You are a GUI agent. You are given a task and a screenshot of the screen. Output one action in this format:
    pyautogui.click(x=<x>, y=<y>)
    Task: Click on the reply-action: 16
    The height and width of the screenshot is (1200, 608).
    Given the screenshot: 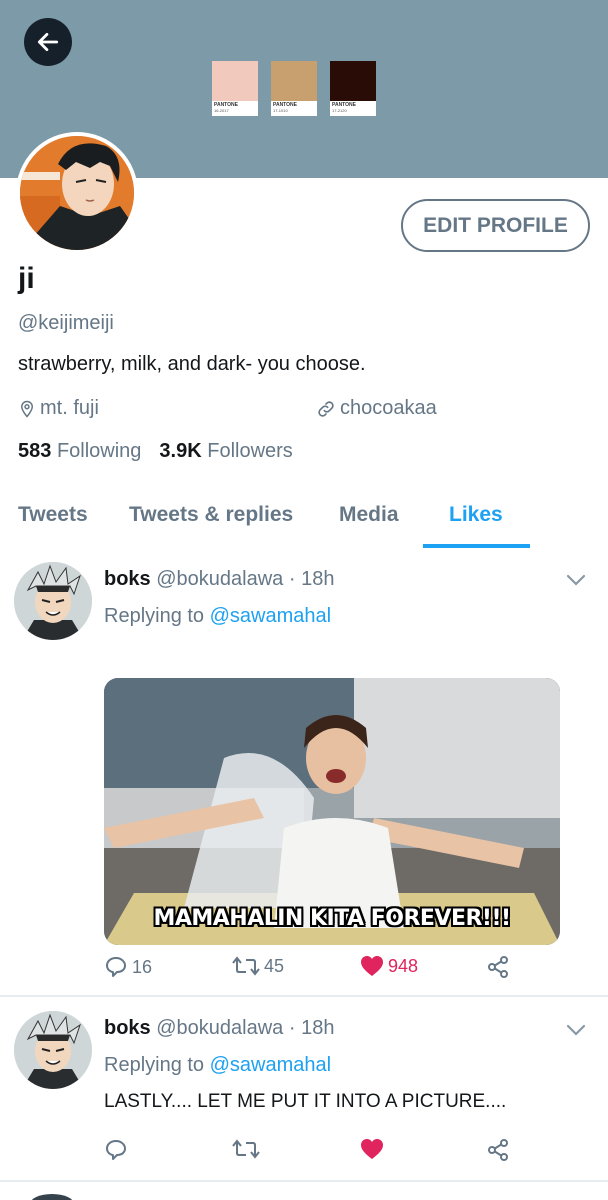 What is the action you would take?
    pyautogui.click(x=128, y=967)
    